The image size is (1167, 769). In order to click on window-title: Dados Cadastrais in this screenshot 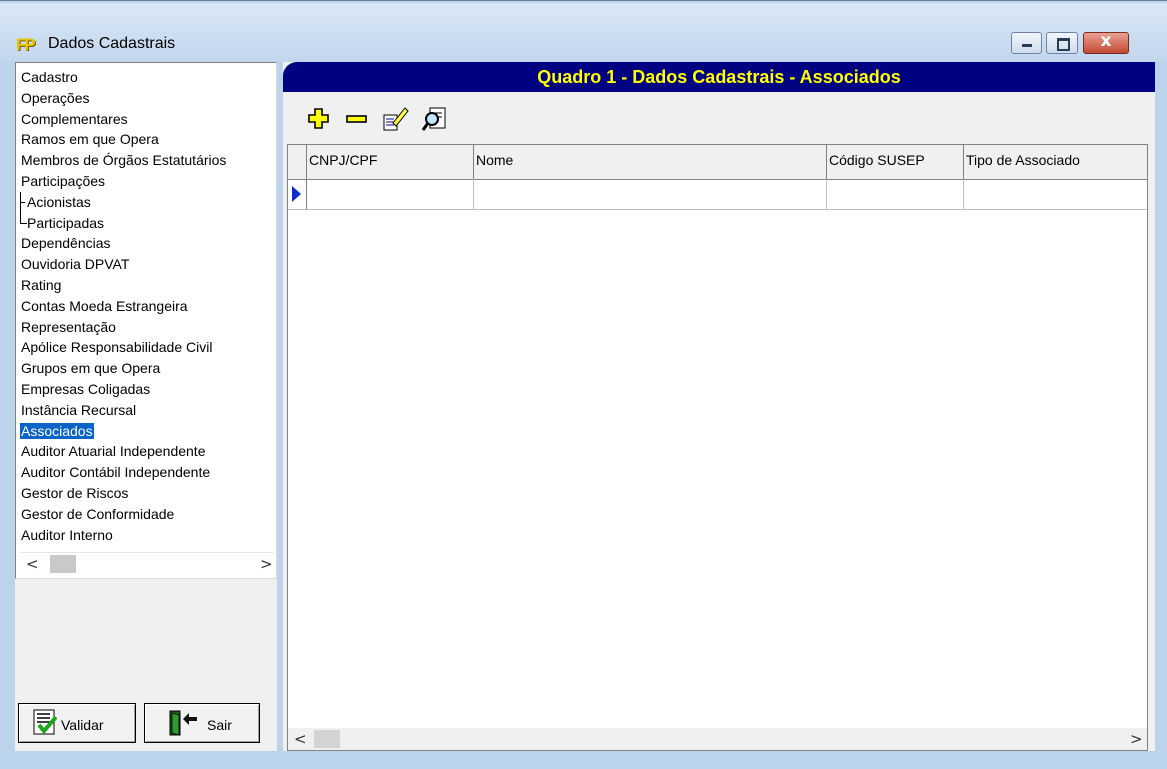, I will do `click(112, 43)`.